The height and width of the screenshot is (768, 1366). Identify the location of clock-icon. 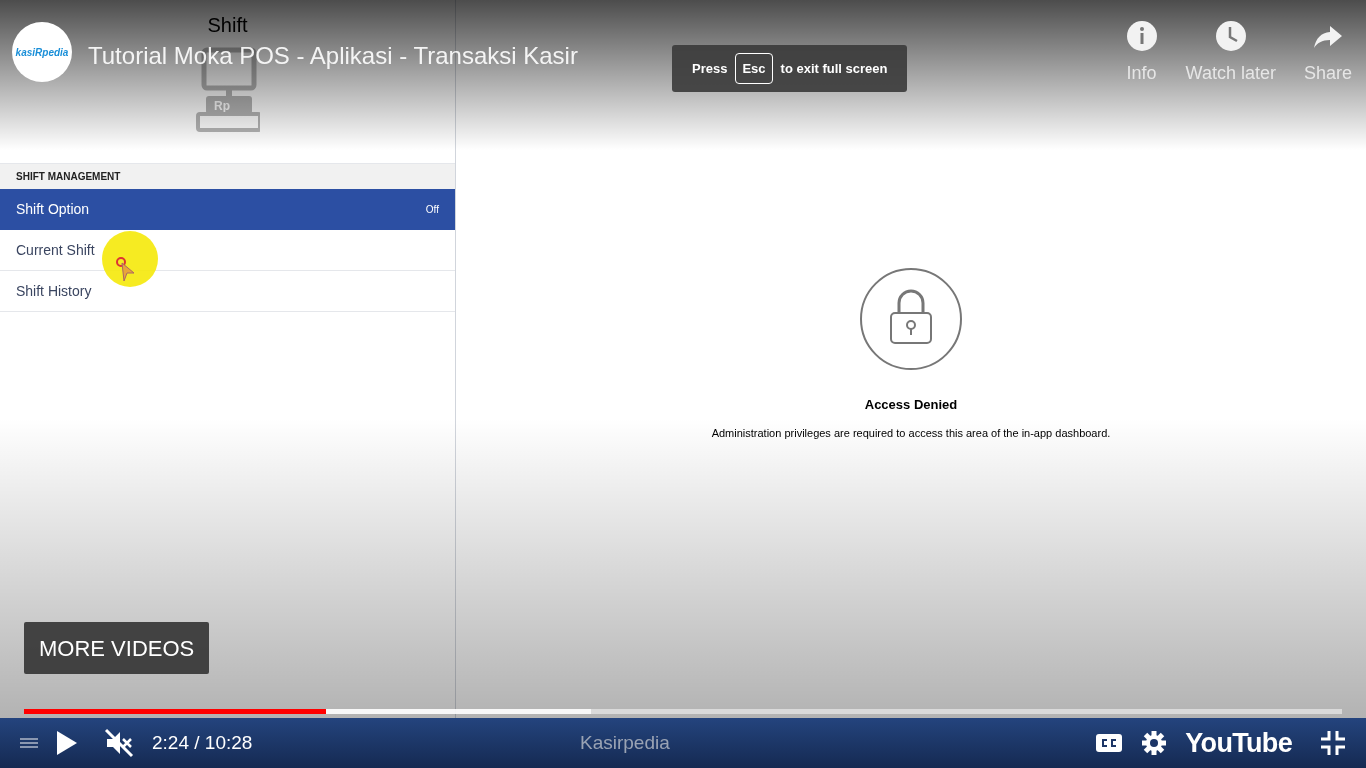
(1230, 36).